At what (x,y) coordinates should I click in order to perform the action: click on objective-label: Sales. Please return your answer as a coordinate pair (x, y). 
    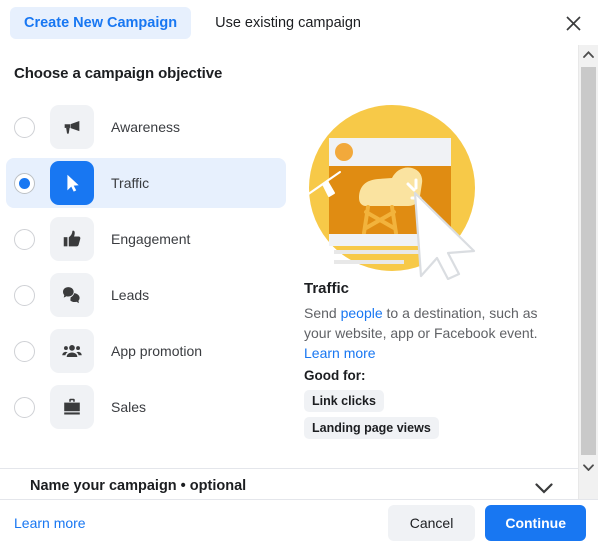
    Looking at the image, I should click on (129, 407).